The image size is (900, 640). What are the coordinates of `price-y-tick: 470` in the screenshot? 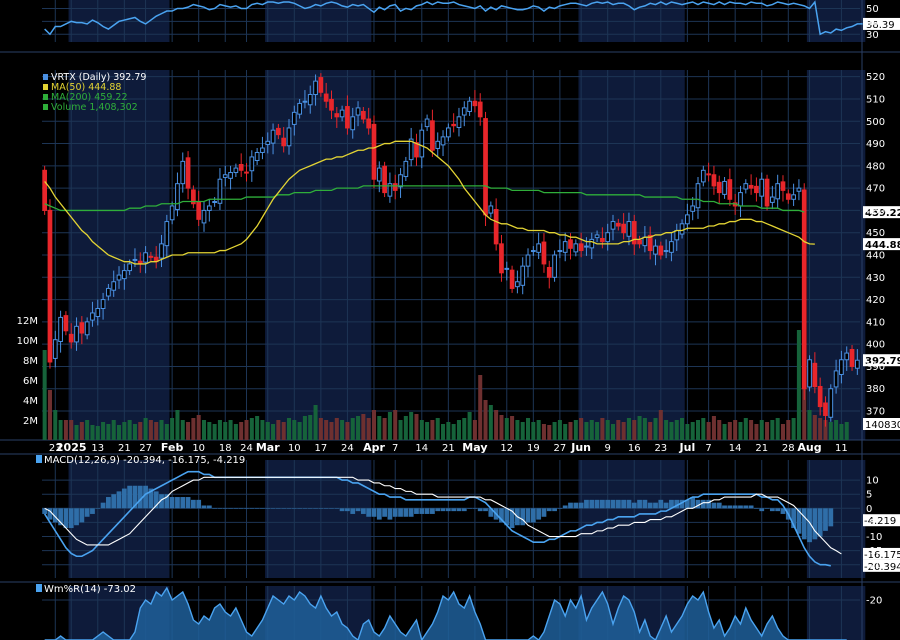 It's located at (875, 189).